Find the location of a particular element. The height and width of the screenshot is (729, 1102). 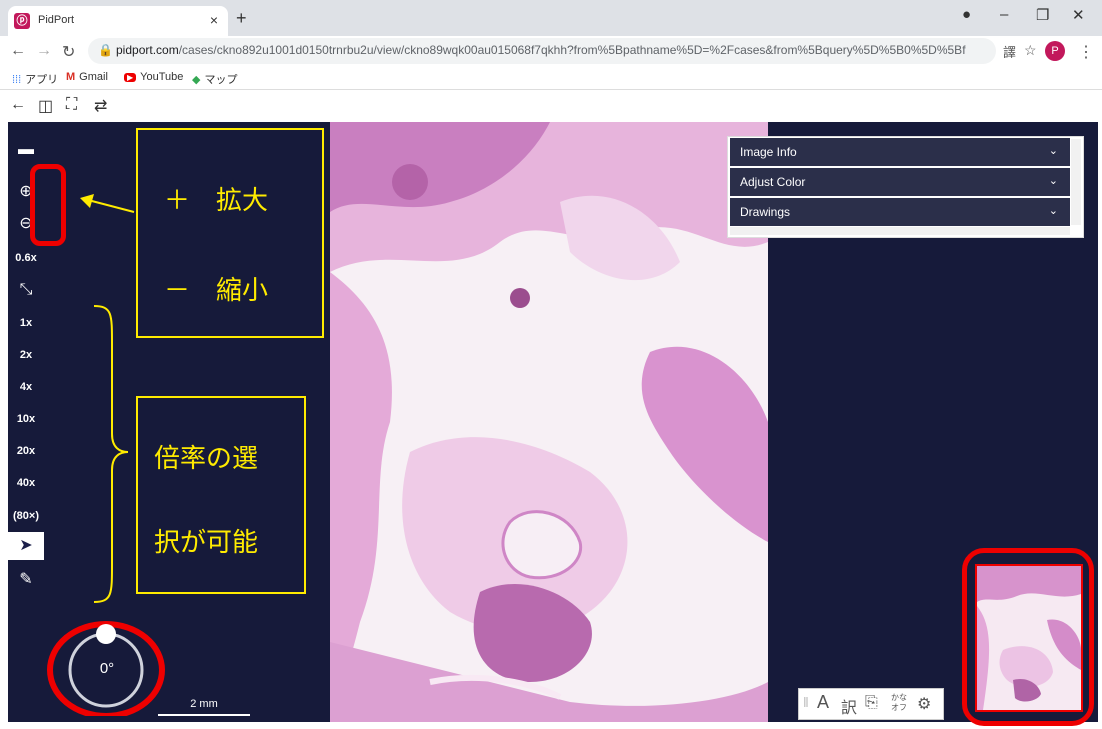

zoom-out-note: － 縮小 is located at coordinates (216, 290).